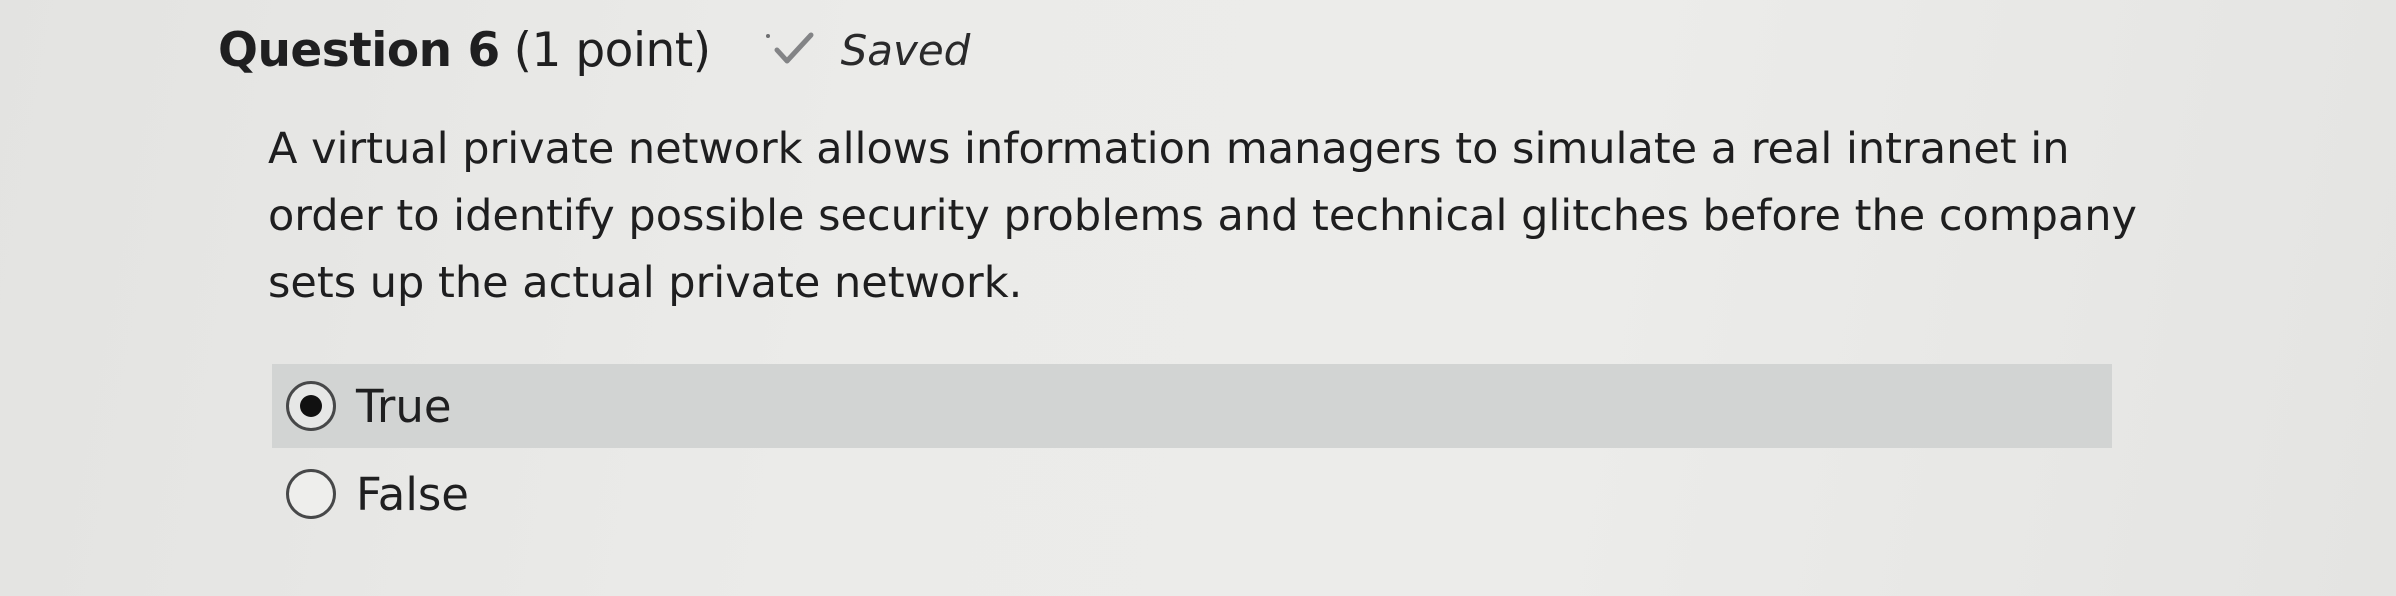 This screenshot has height=596, width=2396. Describe the element at coordinates (311, 494) in the screenshot. I see `radio-button-false` at that location.